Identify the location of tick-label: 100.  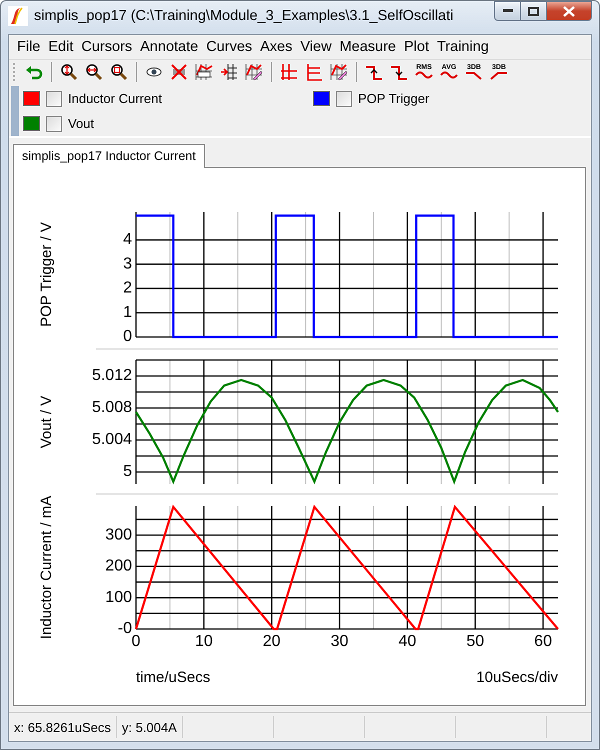
(118, 597).